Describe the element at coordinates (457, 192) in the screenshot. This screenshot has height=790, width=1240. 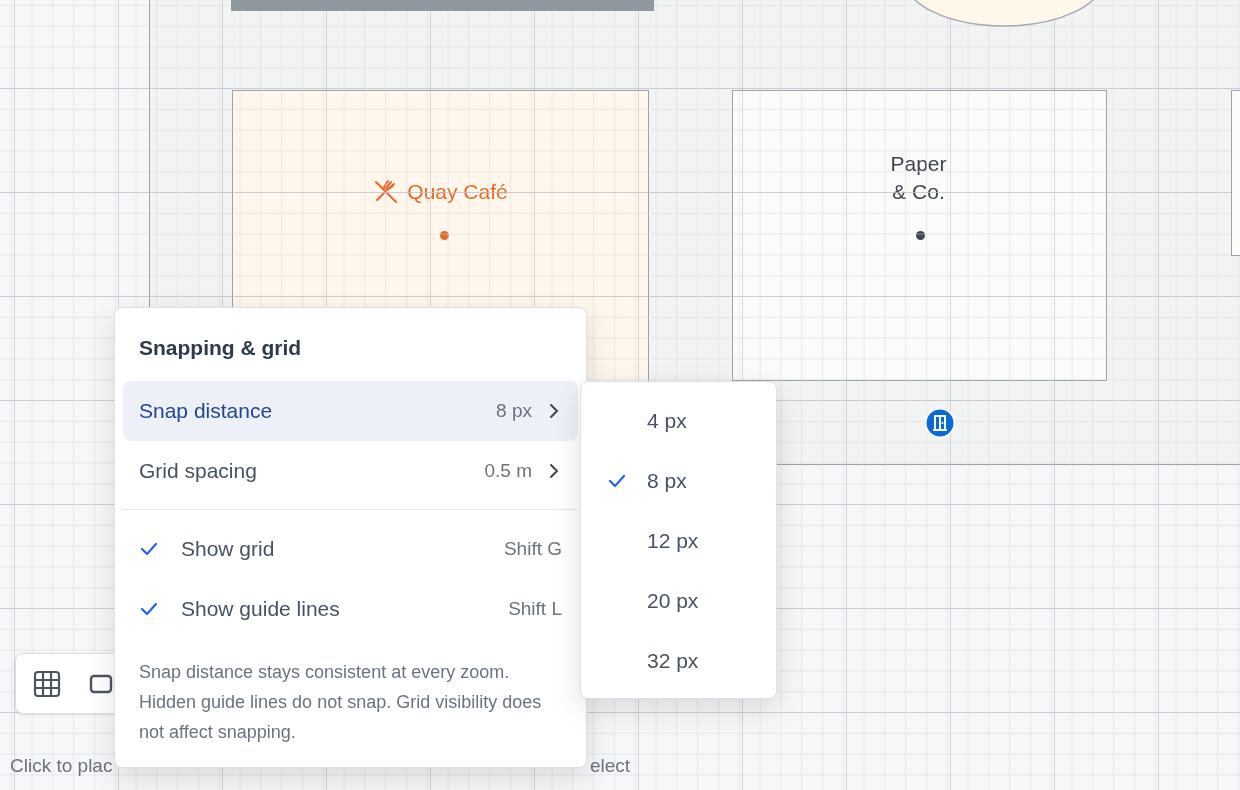
I see `shop-name: Quay Café` at that location.